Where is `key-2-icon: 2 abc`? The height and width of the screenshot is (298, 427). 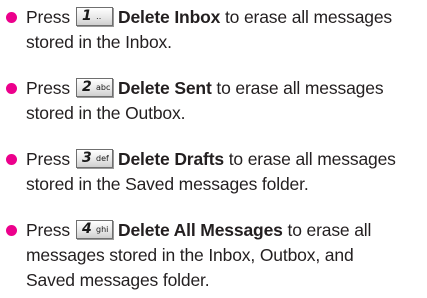 key-2-icon: 2 abc is located at coordinates (94, 87).